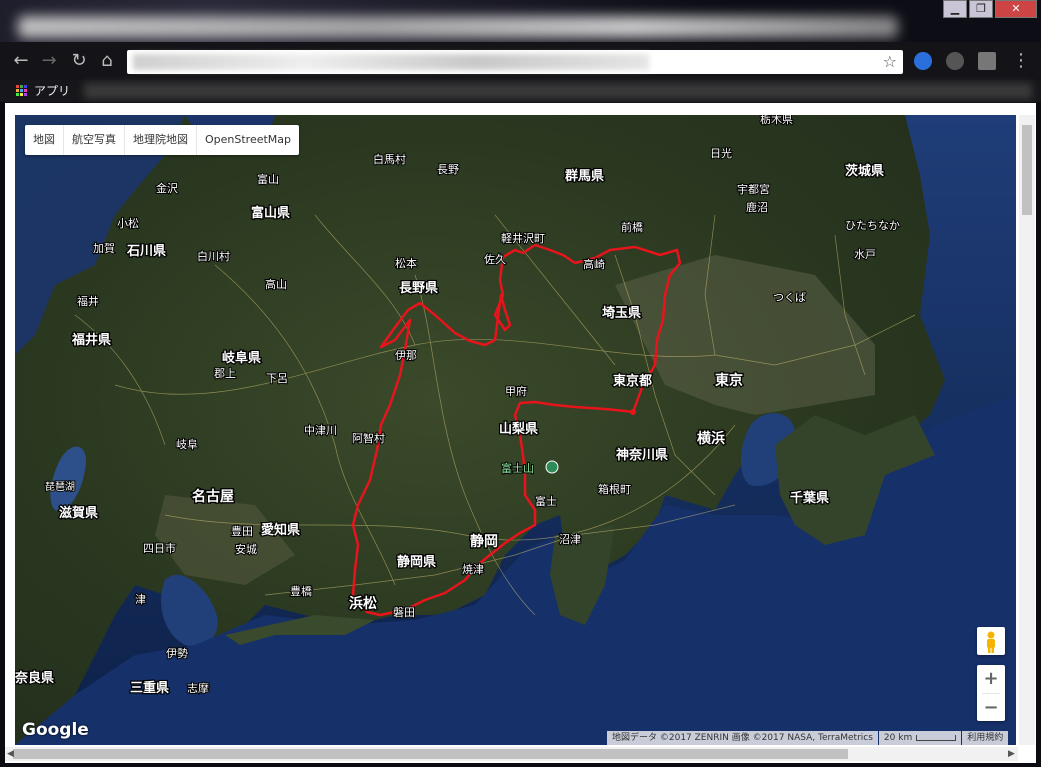 This screenshot has height=767, width=1041. I want to click on label-takasaki: 高崎, so click(594, 264).